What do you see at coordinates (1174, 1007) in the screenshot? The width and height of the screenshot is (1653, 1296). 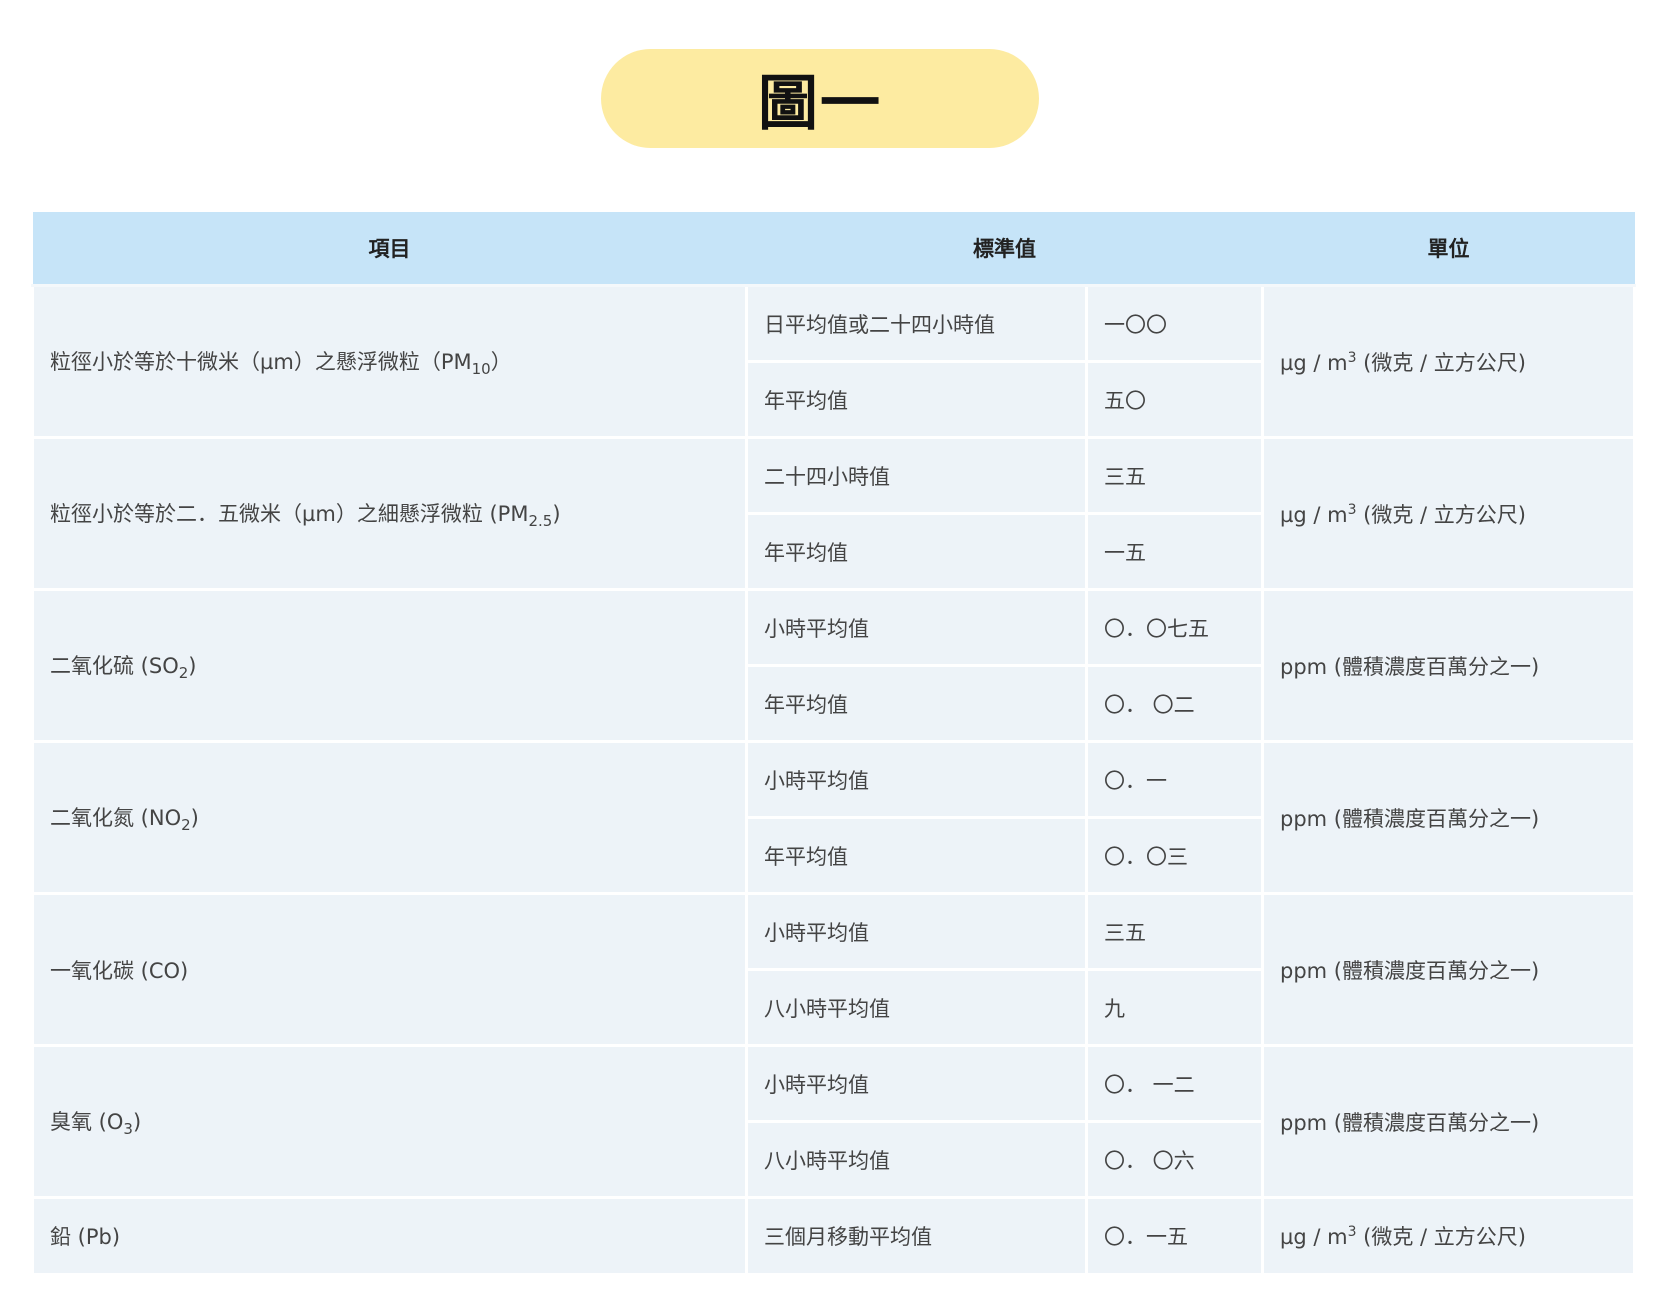 I see `standard-value: 九` at bounding box center [1174, 1007].